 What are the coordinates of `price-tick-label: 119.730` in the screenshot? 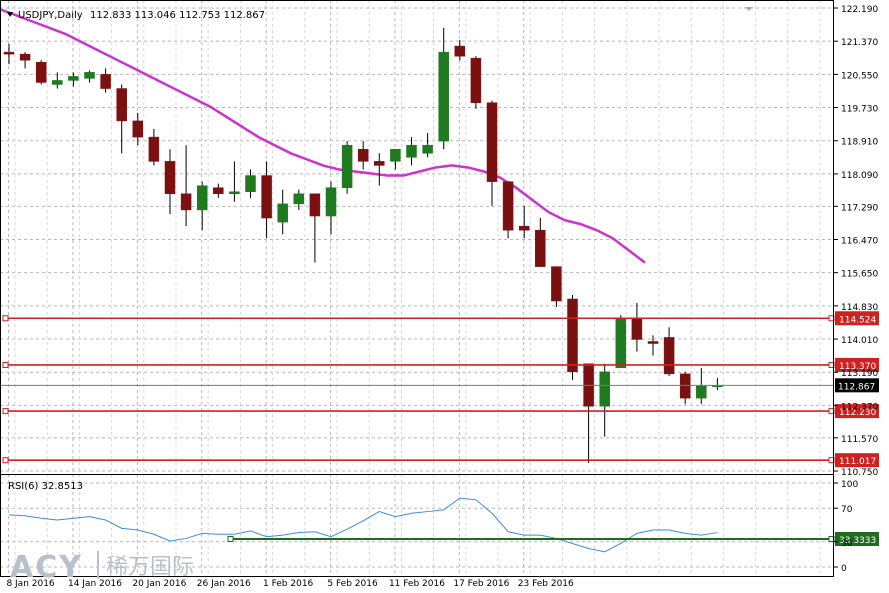 It's located at (859, 110).